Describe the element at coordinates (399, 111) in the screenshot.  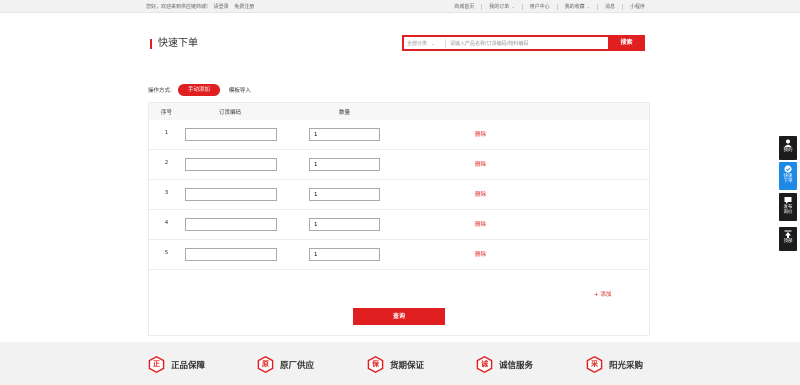
I see `table-header: 序号 订货编码 数量` at that location.